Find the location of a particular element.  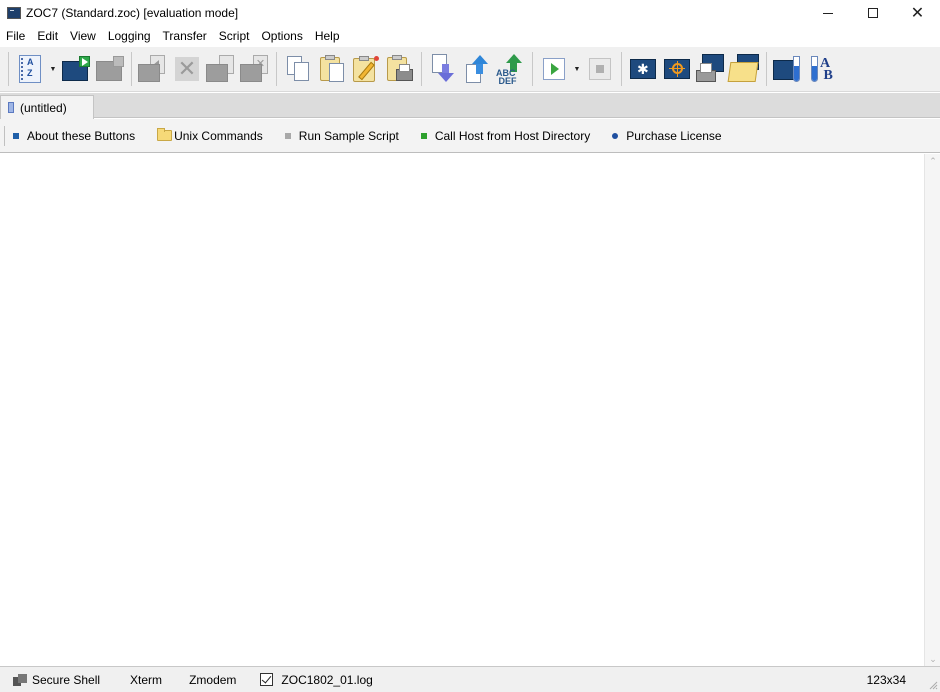

blue-square-icon is located at coordinates (16, 135).